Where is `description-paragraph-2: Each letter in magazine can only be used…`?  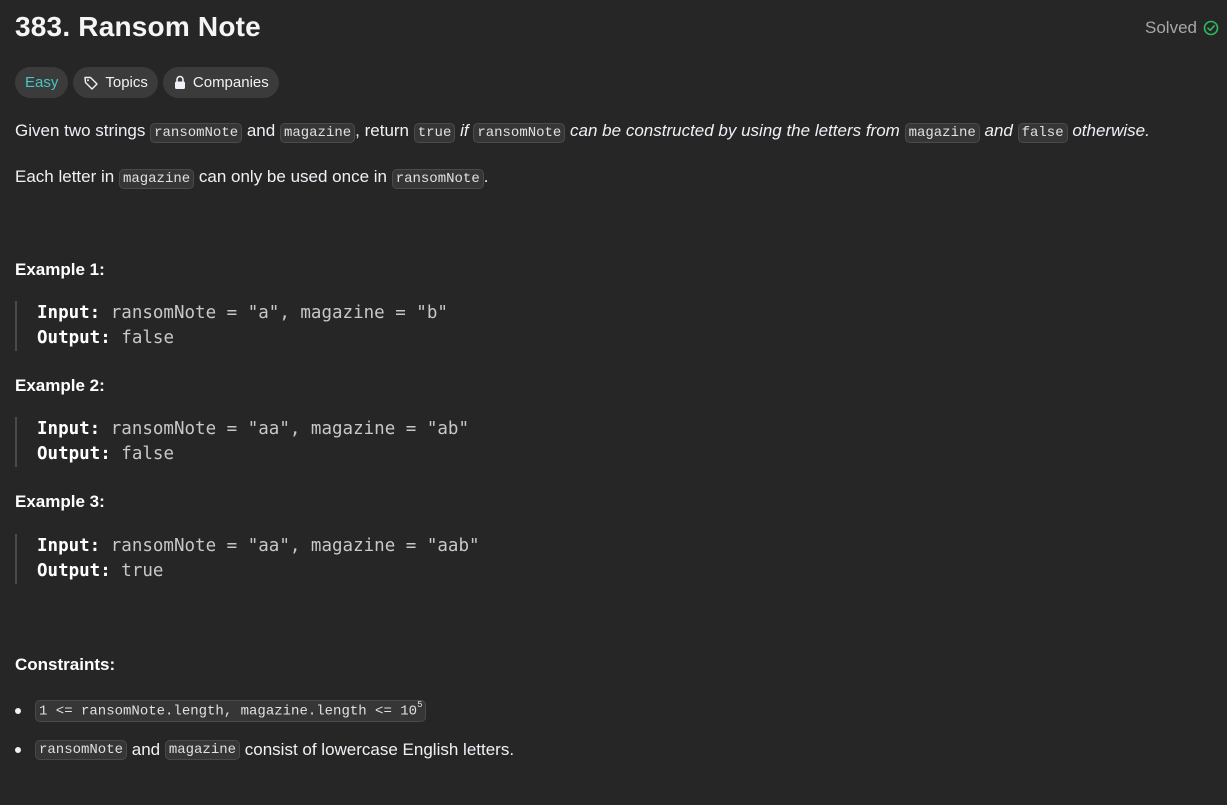
description-paragraph-2: Each letter in magazine can only be used… is located at coordinates (251, 178).